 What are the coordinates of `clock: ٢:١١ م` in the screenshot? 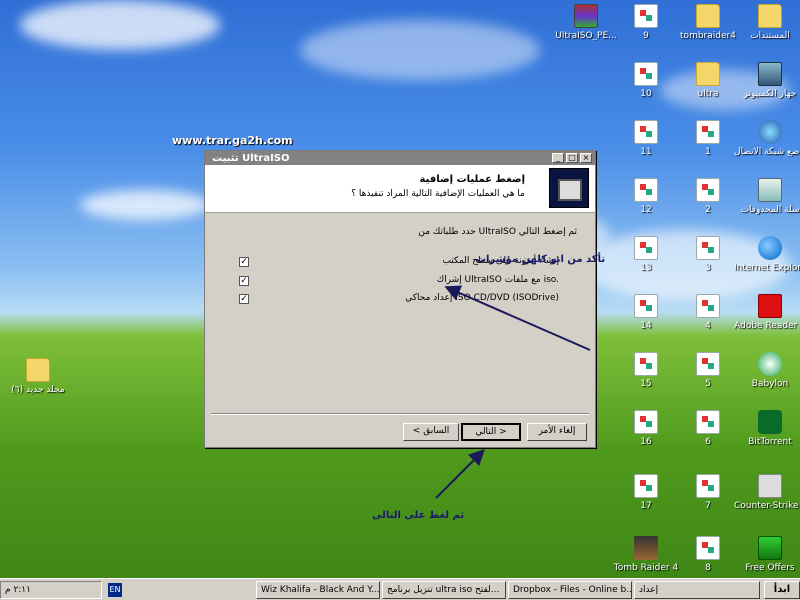 It's located at (18, 590).